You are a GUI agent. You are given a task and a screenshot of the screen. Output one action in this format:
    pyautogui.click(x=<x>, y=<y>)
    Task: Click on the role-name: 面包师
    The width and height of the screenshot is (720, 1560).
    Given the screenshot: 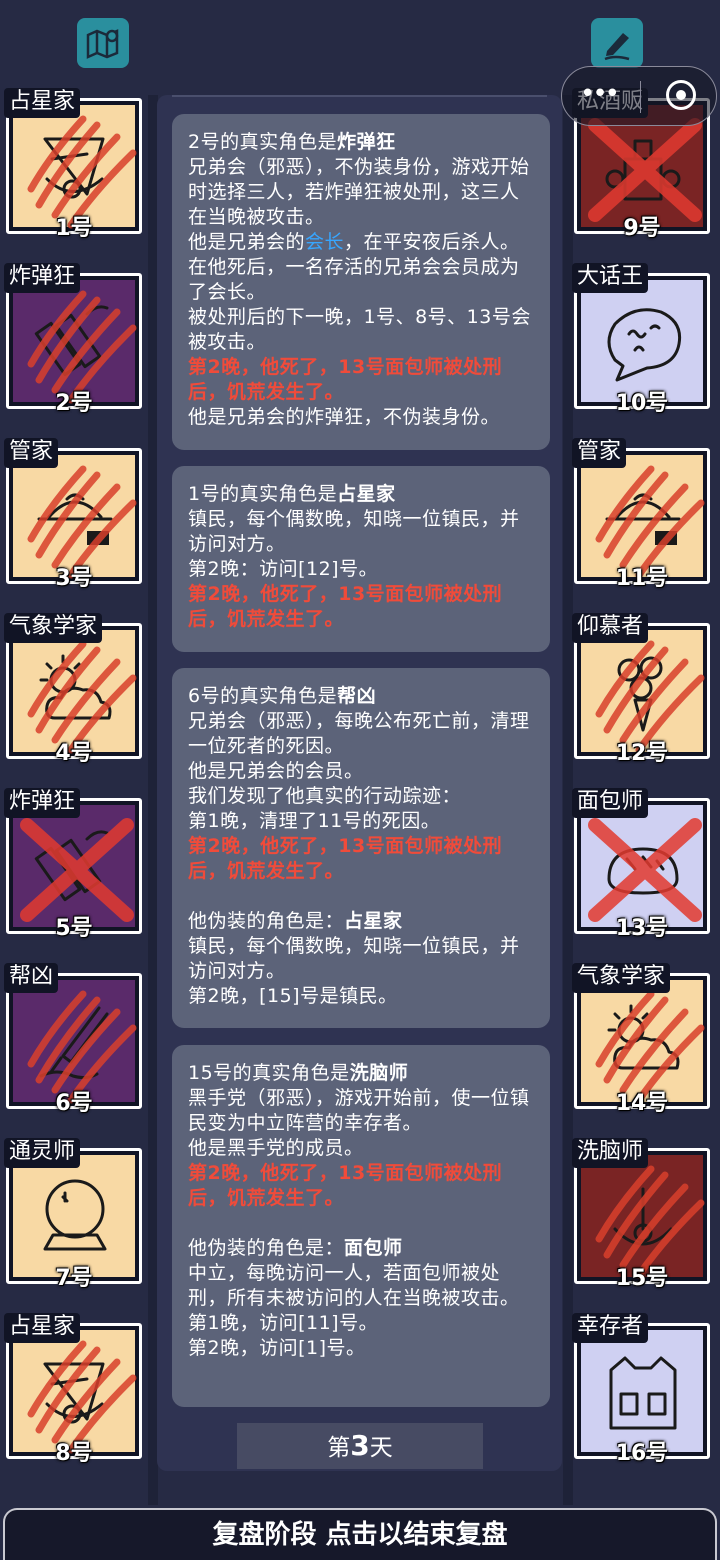 What is the action you would take?
    pyautogui.click(x=373, y=1248)
    